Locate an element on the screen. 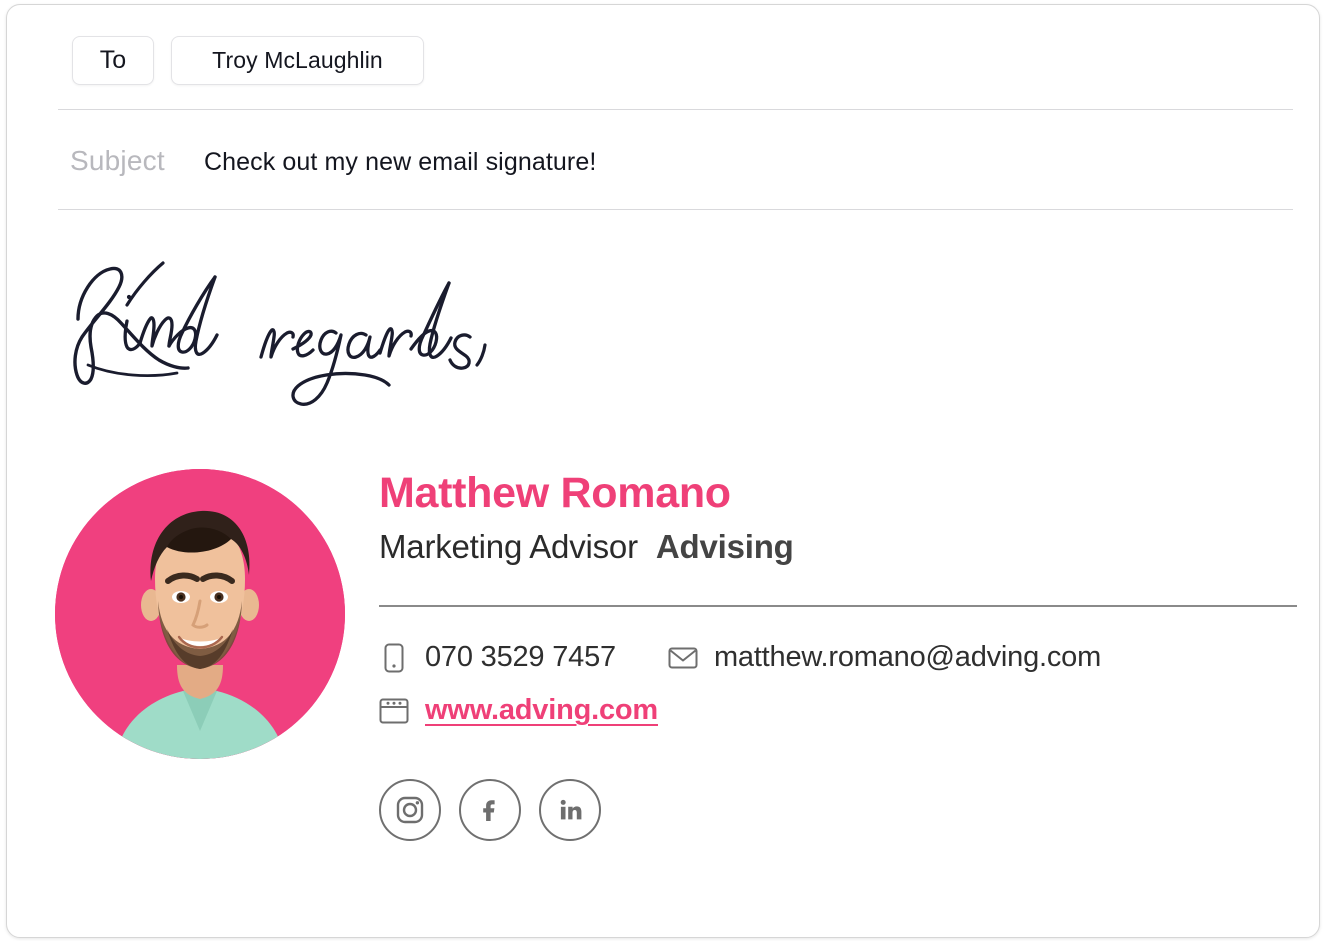 The height and width of the screenshot is (941, 1340). contact-website-value: www.adving.com is located at coordinates (541, 710).